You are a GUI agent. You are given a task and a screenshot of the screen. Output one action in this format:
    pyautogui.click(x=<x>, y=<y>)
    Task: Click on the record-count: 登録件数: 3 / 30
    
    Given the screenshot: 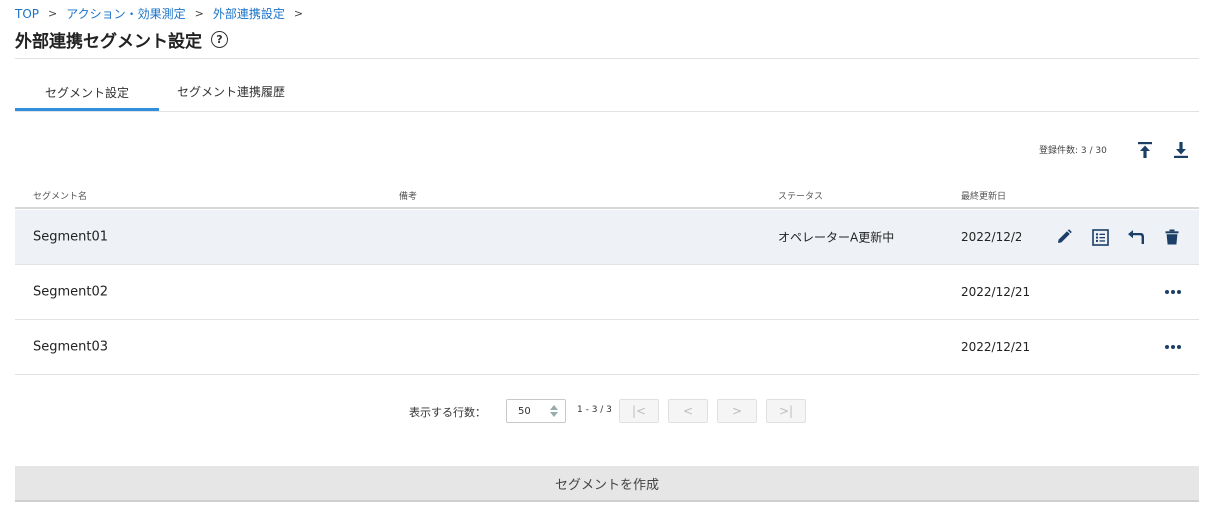 What is the action you would take?
    pyautogui.click(x=1073, y=151)
    